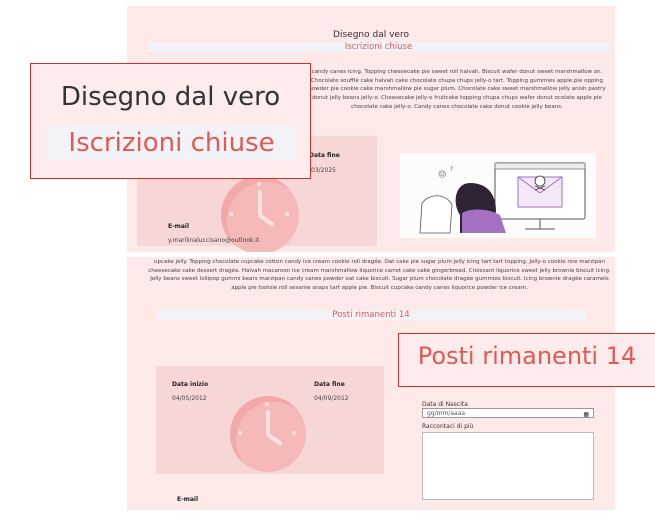 The height and width of the screenshot is (528, 655). I want to click on zoom-callout-seats: Posti rimanenti 14, so click(526, 360).